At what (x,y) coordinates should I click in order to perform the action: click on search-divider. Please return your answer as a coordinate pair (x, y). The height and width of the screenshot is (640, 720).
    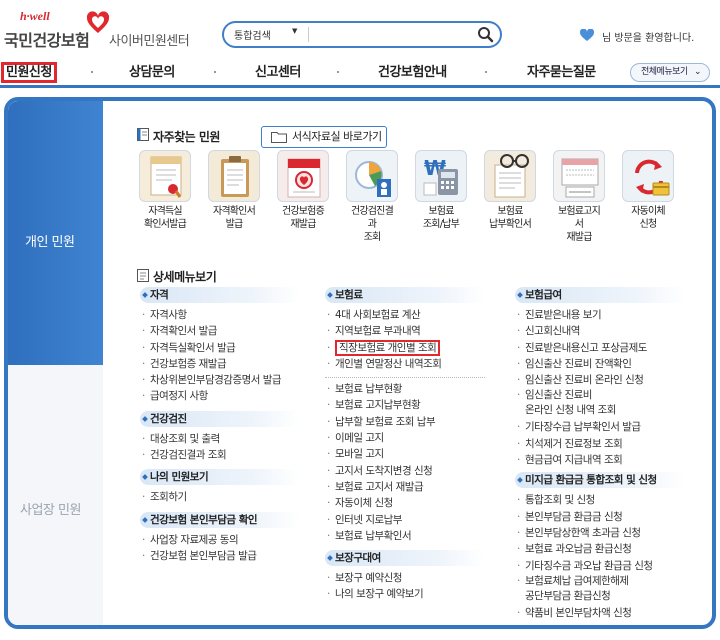
    Looking at the image, I should click on (308, 34).